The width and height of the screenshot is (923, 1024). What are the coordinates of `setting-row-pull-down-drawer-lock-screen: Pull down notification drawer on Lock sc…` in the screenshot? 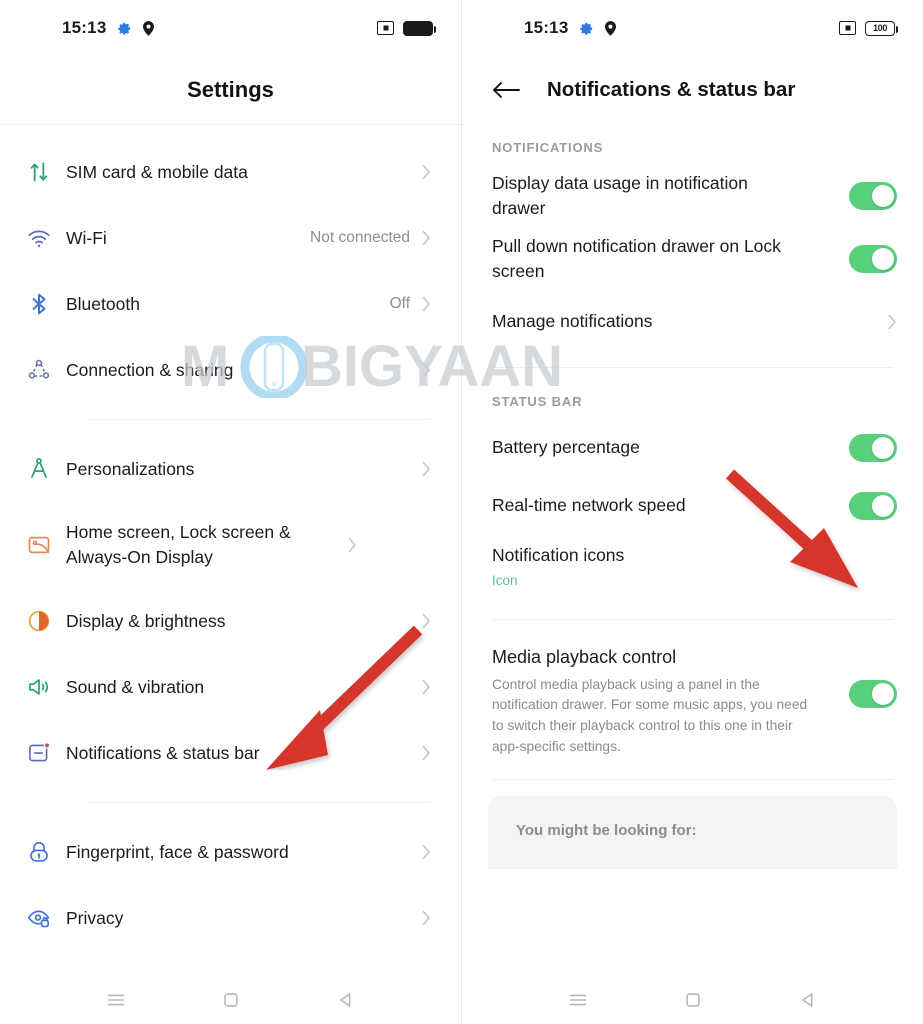 It's located at (692, 259).